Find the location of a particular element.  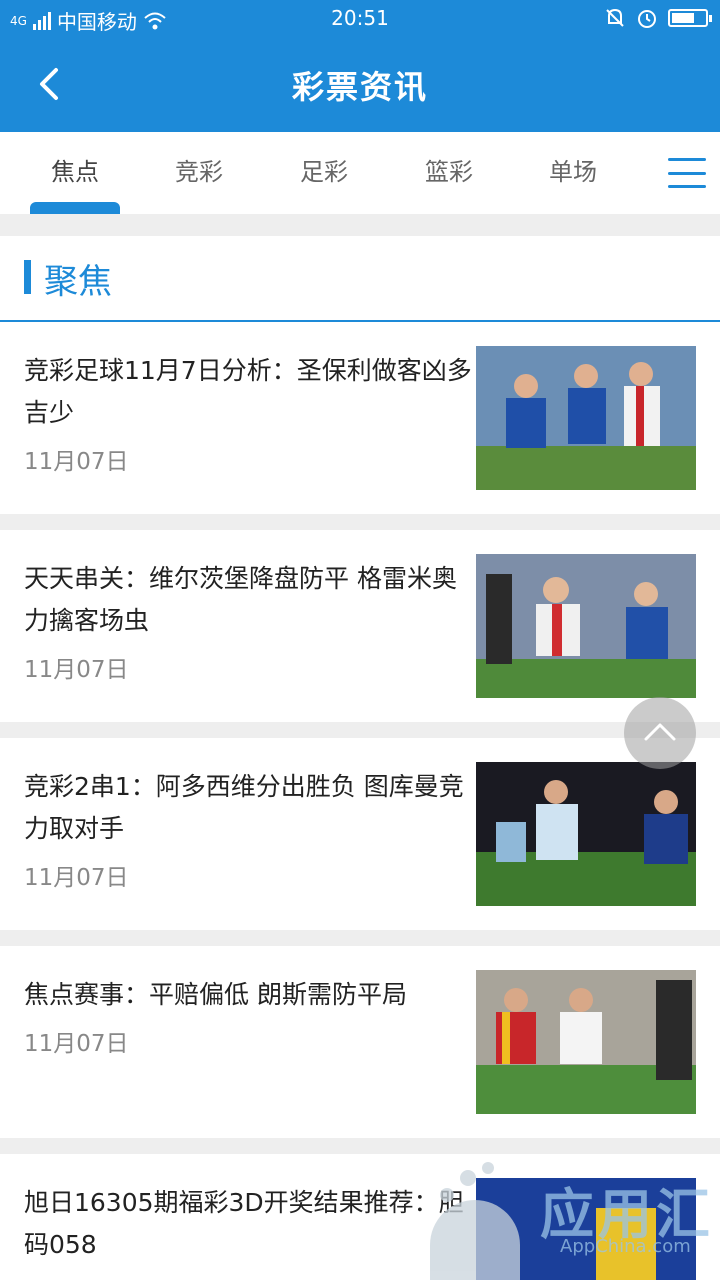

mute-bell-icon is located at coordinates (615, 17).